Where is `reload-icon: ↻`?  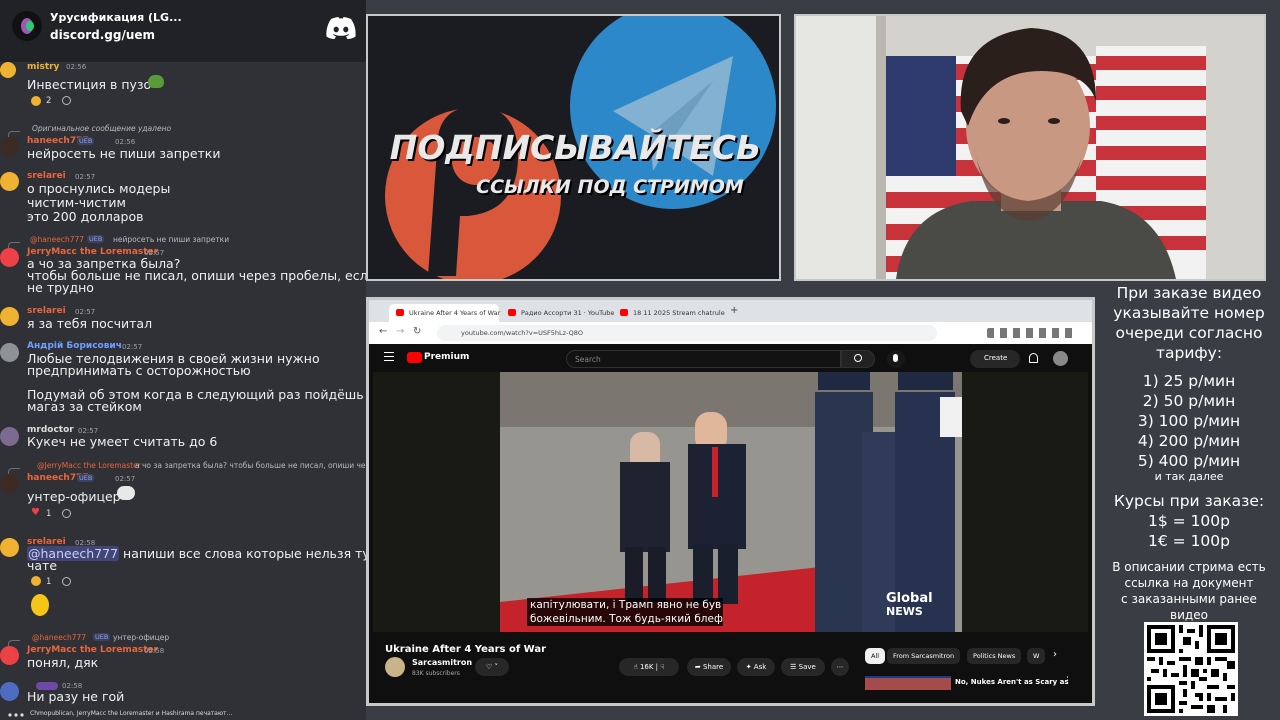 reload-icon: ↻ is located at coordinates (417, 331).